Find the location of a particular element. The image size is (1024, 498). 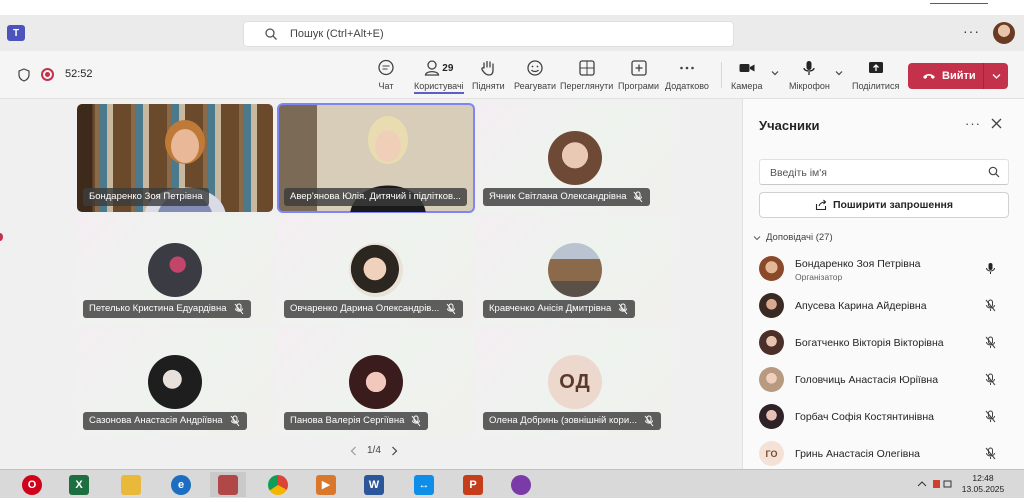

participant-tile: Кравченко Анісія Дмитрівна is located at coordinates (575, 270).